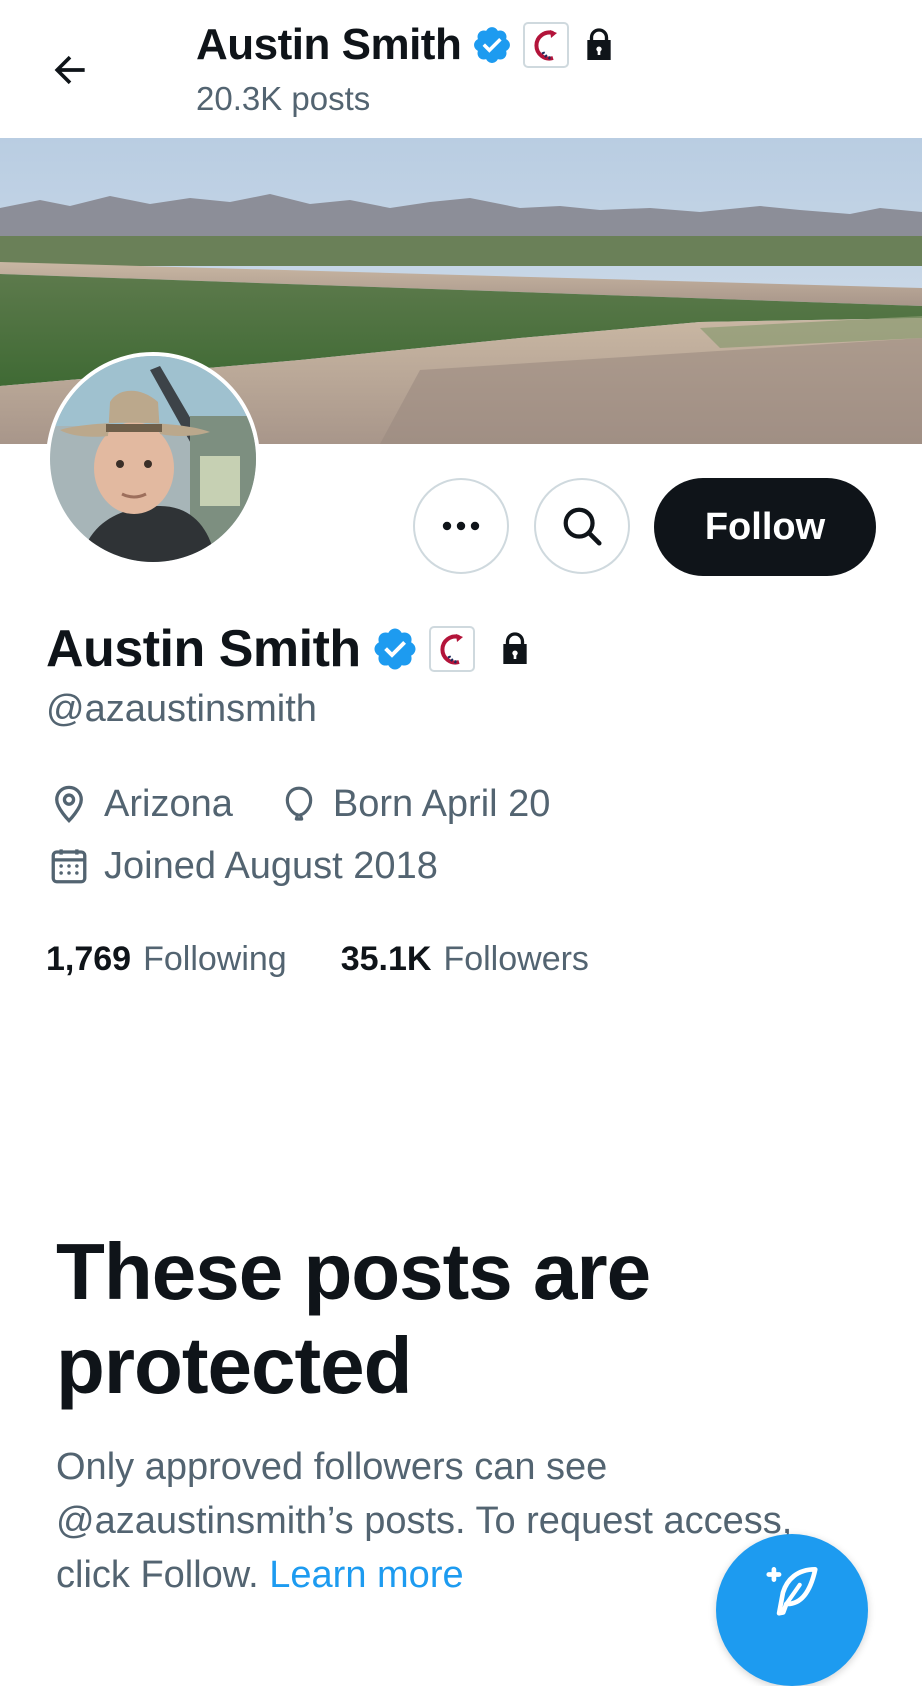  I want to click on profile-display-name: Austin Smith, so click(203, 649).